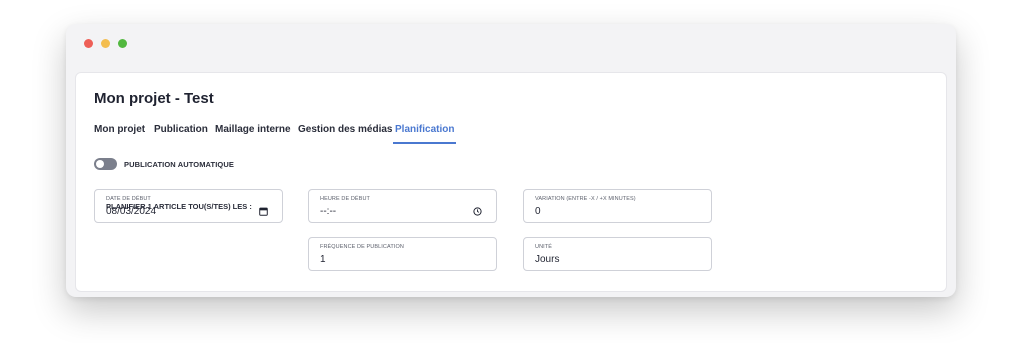 The height and width of the screenshot is (343, 1024). Describe the element at coordinates (253, 129) in the screenshot. I see `tab-maillage-interne: Maillage interne` at that location.